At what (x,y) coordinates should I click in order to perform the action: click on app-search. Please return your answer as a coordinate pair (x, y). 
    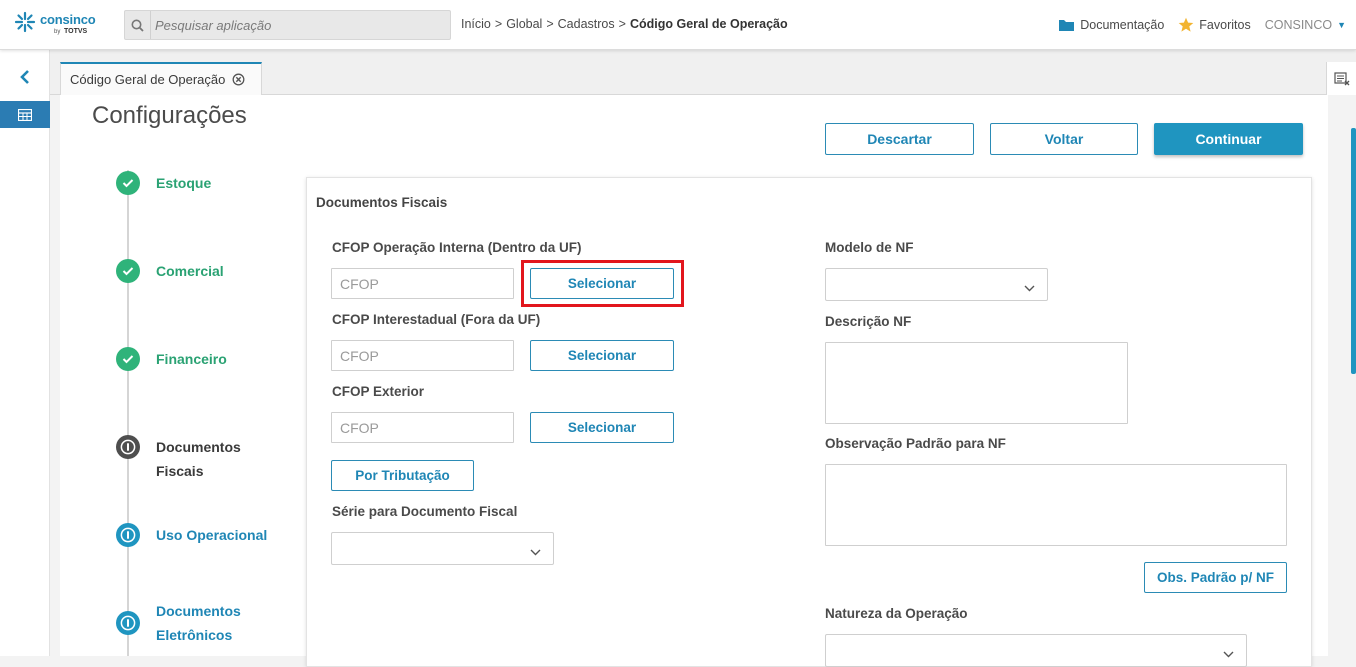
    Looking at the image, I should click on (287, 25).